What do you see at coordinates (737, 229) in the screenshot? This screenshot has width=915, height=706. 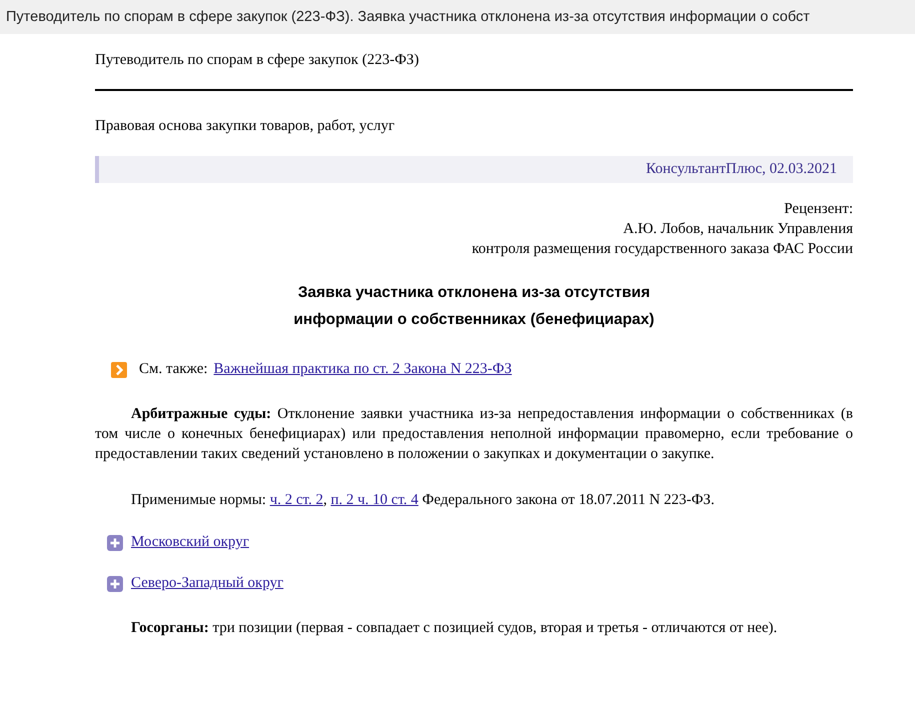 I see `reviewer-line: А.Ю. Лобов, начальник Управления` at bounding box center [737, 229].